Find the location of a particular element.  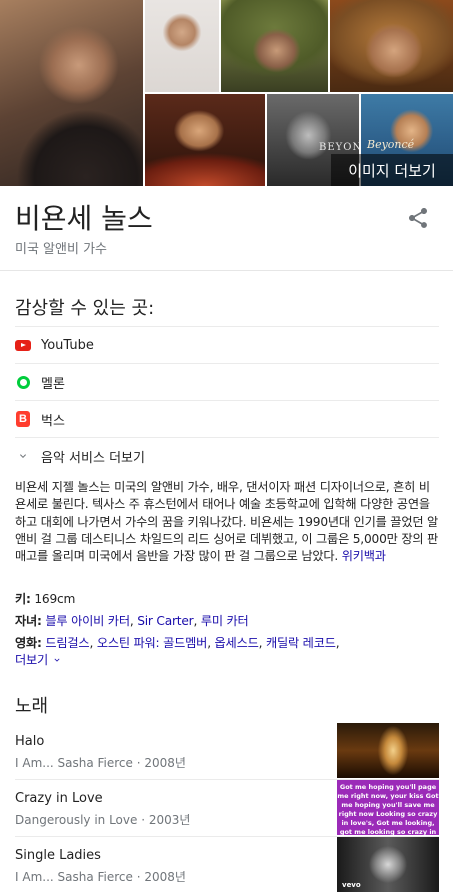

movie-link: 옵세스드 is located at coordinates (237, 643).